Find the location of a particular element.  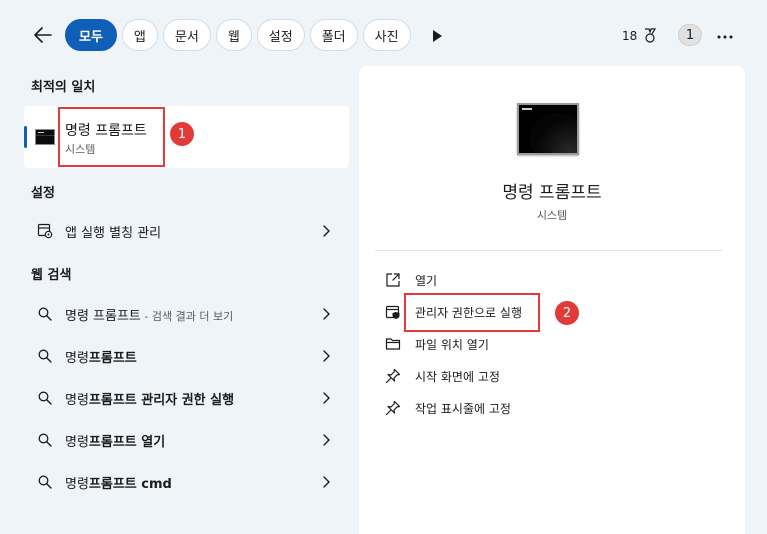

admin-shield-icon is located at coordinates (392, 312).